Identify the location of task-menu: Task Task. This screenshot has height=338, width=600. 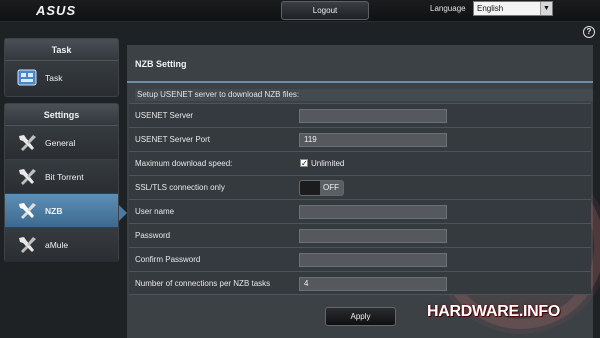
(61, 67).